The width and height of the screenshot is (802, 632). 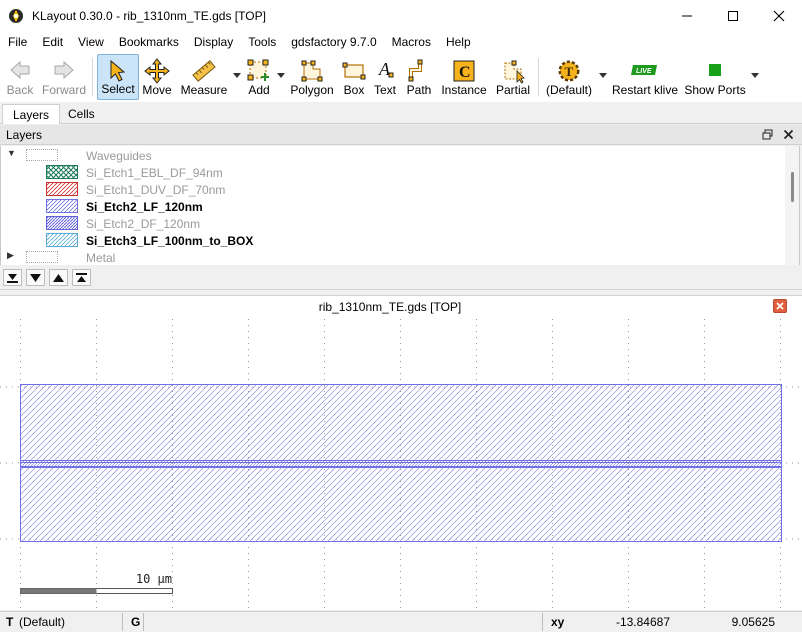 I want to click on move-button: Move, so click(x=157, y=77).